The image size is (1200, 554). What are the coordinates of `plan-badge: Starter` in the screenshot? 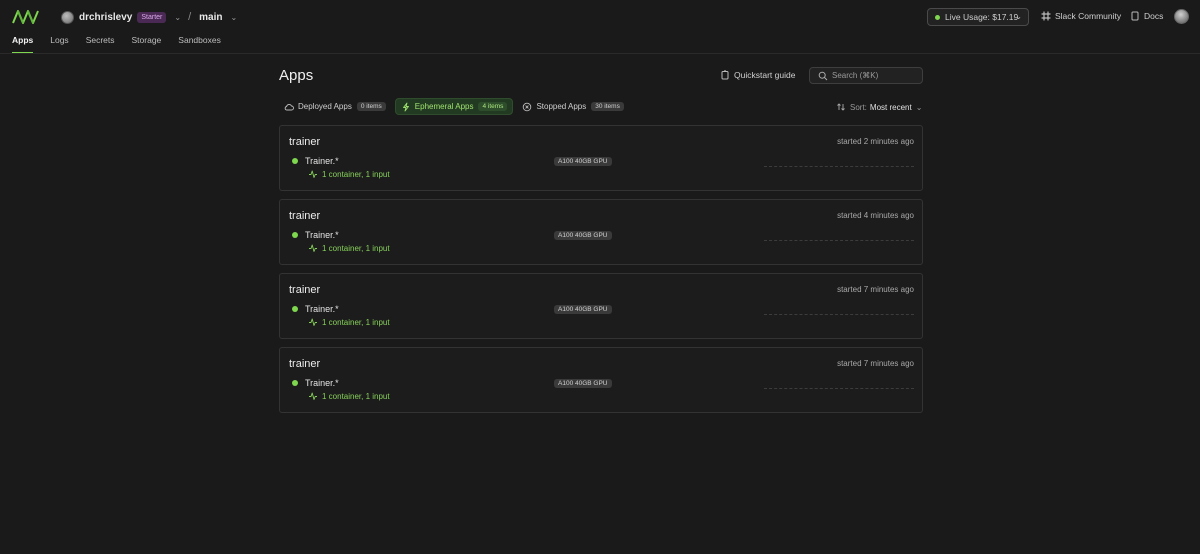 It's located at (152, 17).